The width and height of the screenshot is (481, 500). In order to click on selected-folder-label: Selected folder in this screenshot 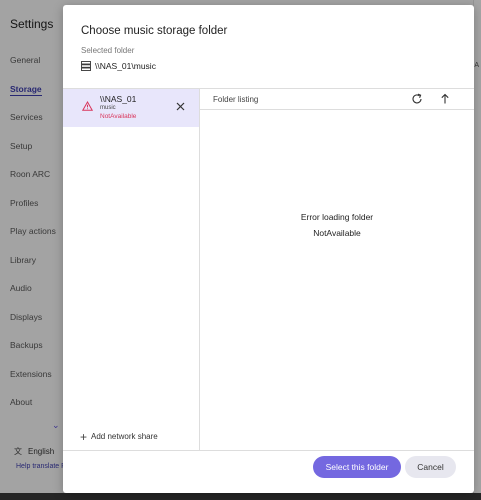, I will do `click(108, 50)`.